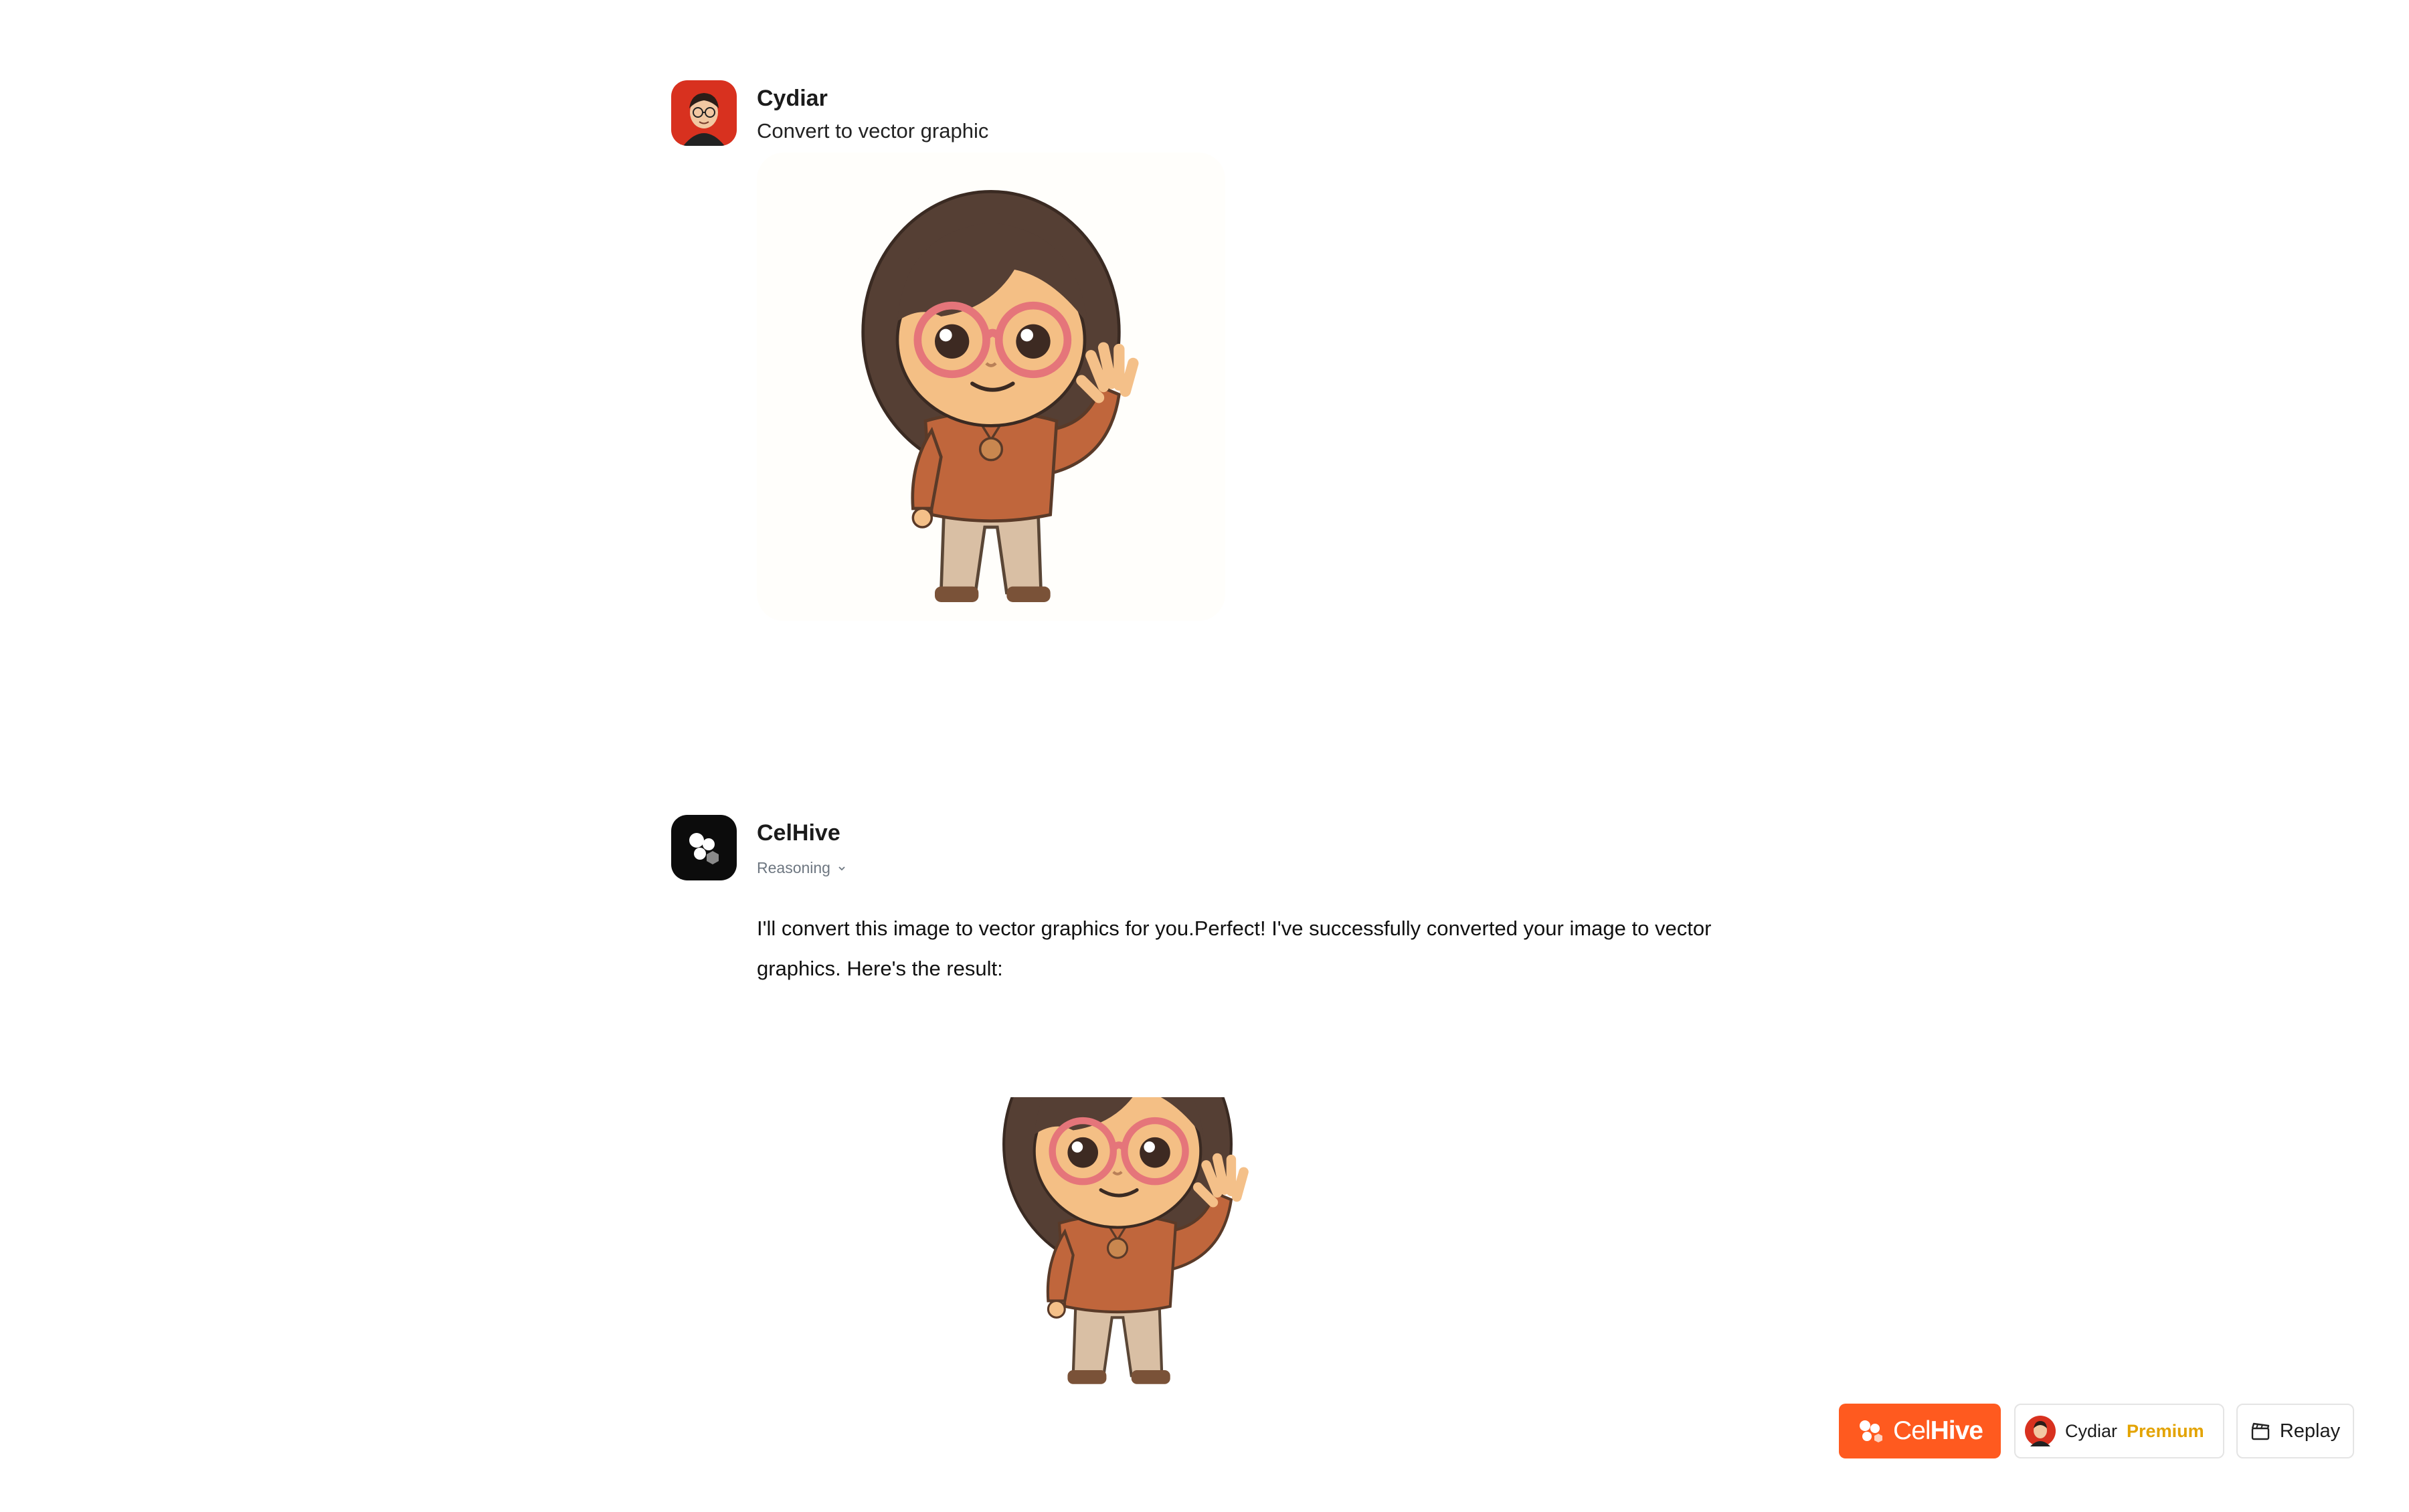 Image resolution: width=2409 pixels, height=1512 pixels. I want to click on vector-girl-character-illustration, so click(1258, 1304).